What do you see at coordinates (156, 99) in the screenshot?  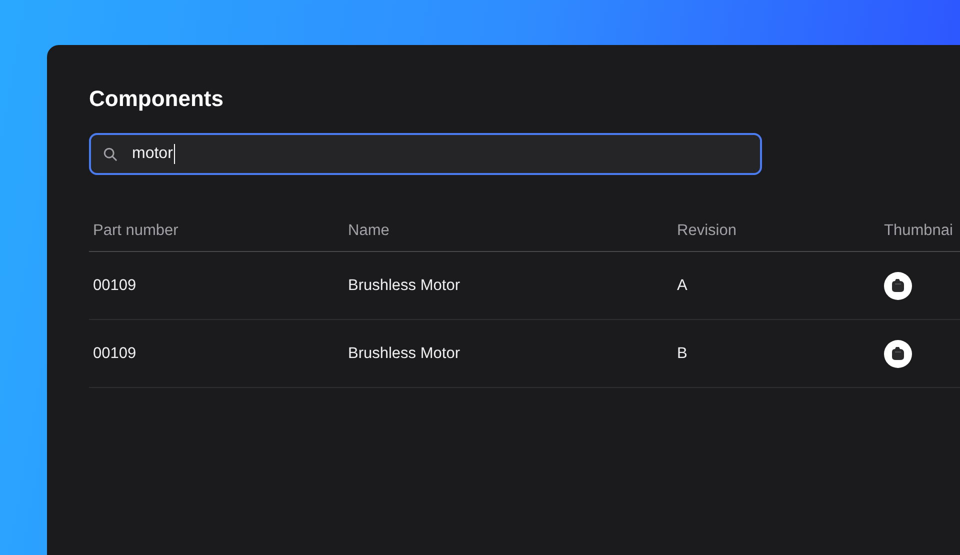 I see `page-title: Components` at bounding box center [156, 99].